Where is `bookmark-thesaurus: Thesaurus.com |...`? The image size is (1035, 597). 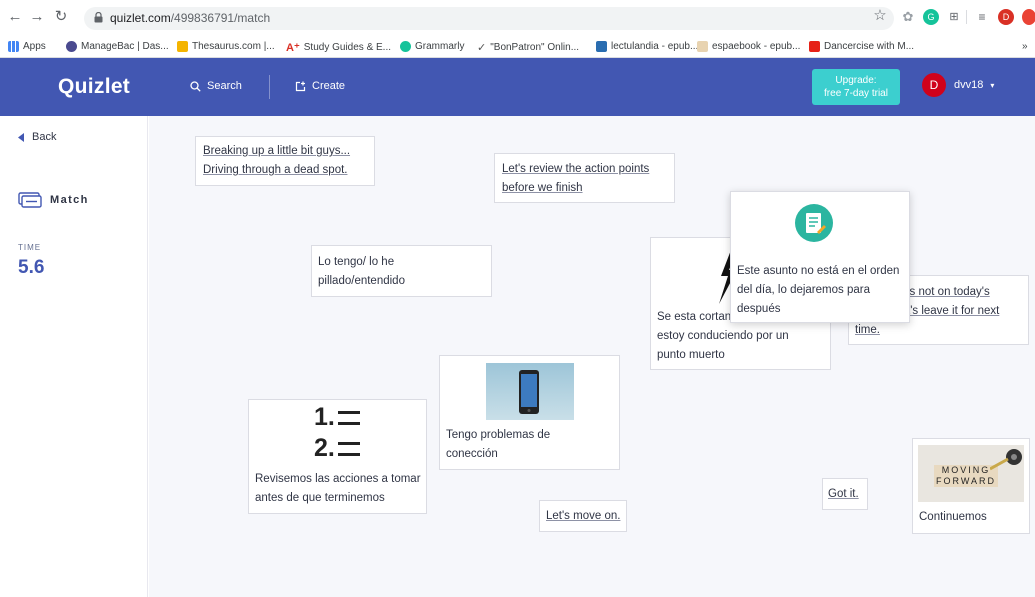
bookmark-thesaurus: Thesaurus.com |... is located at coordinates (226, 46).